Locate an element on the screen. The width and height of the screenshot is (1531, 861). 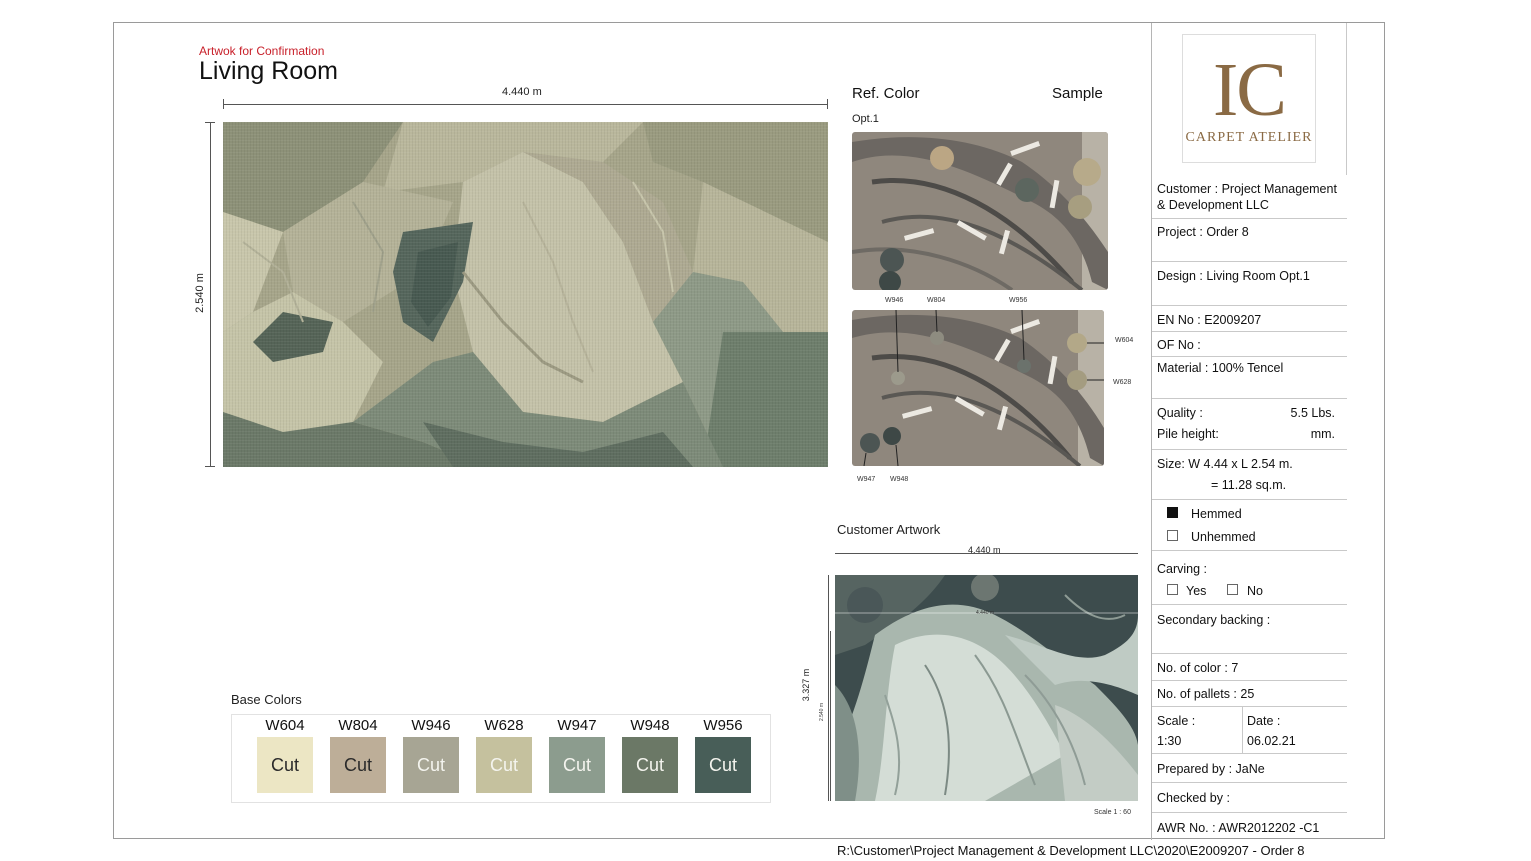
unhemmed-label: Unhemmed is located at coordinates (1223, 537).